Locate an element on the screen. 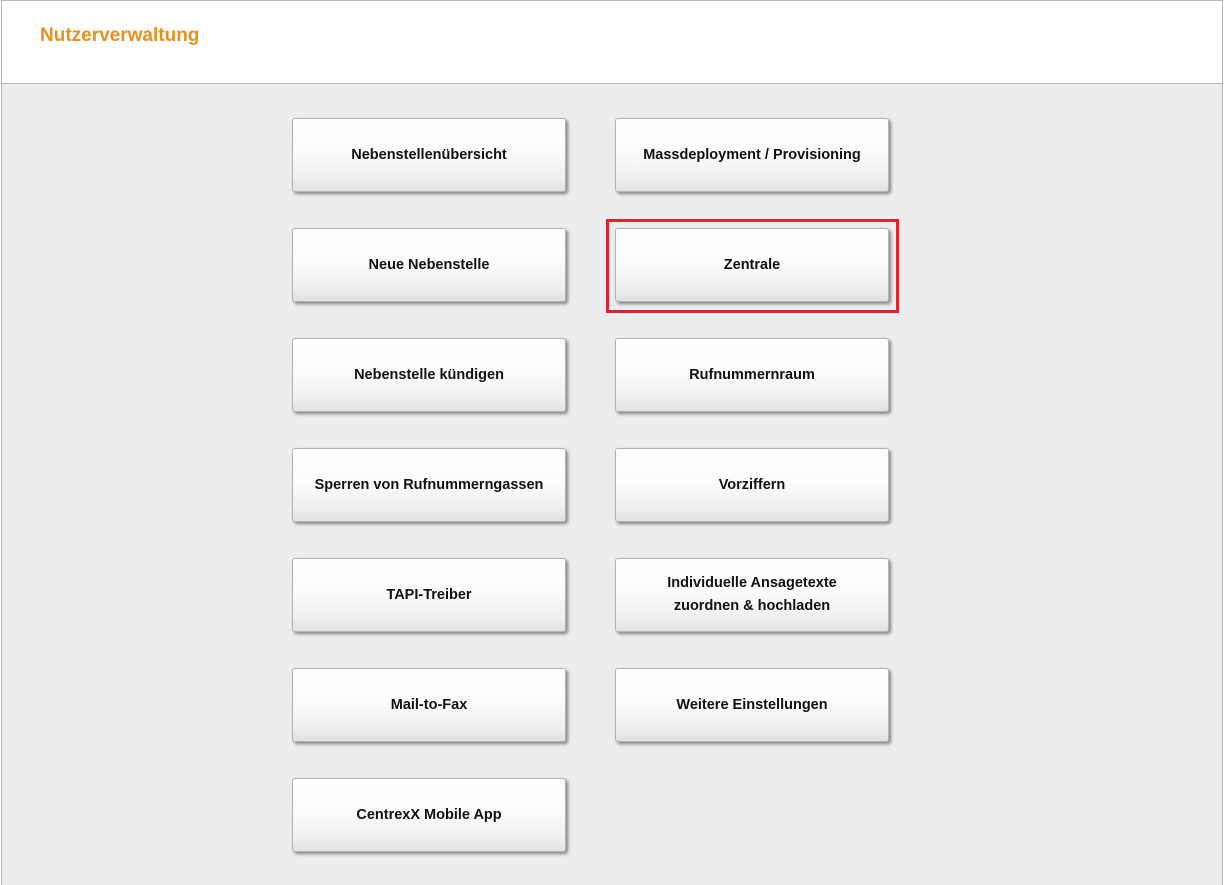 The height and width of the screenshot is (885, 1225). tile-label: TAPI-Treiber is located at coordinates (429, 594).